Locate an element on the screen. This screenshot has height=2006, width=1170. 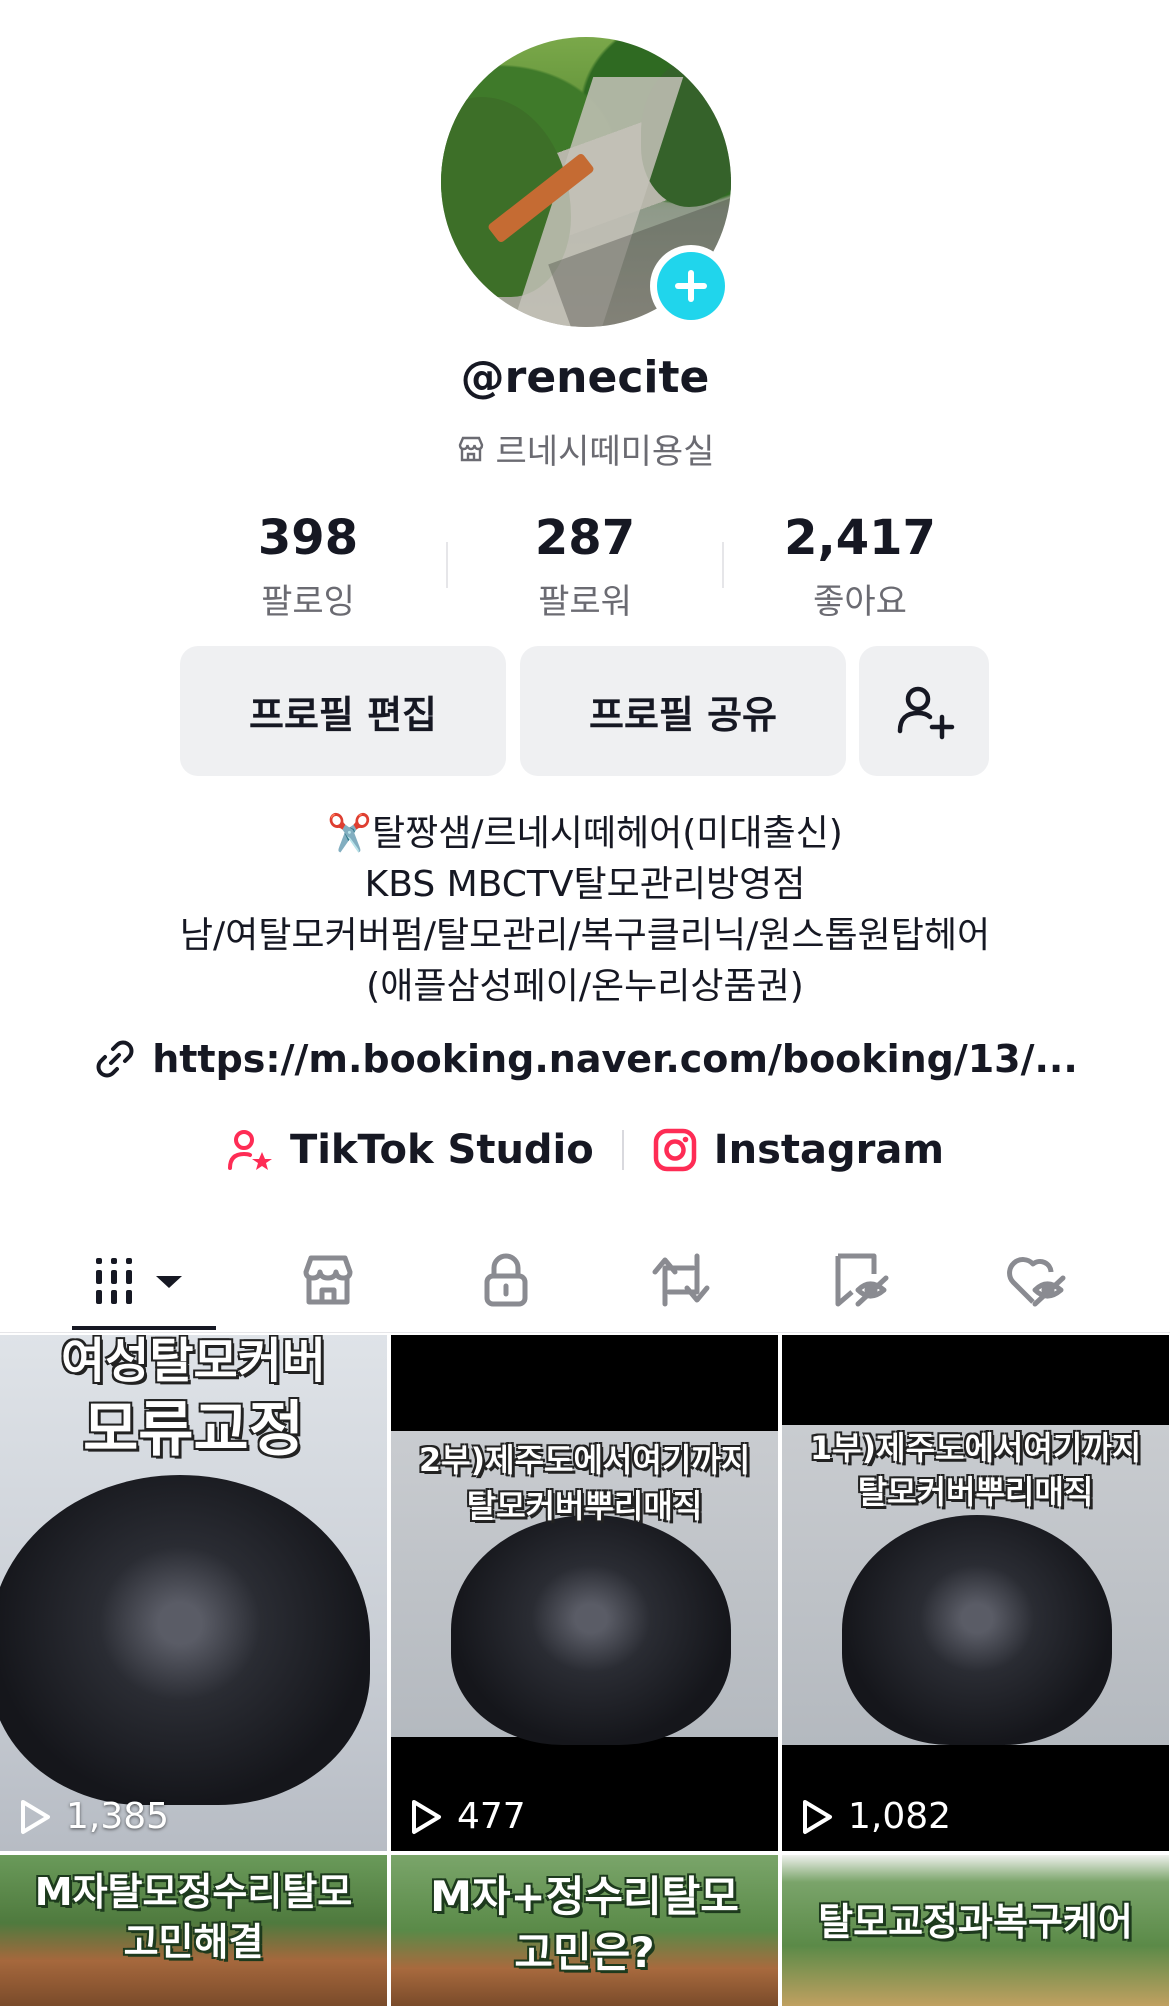
tab-liked is located at coordinates (1036, 1280).